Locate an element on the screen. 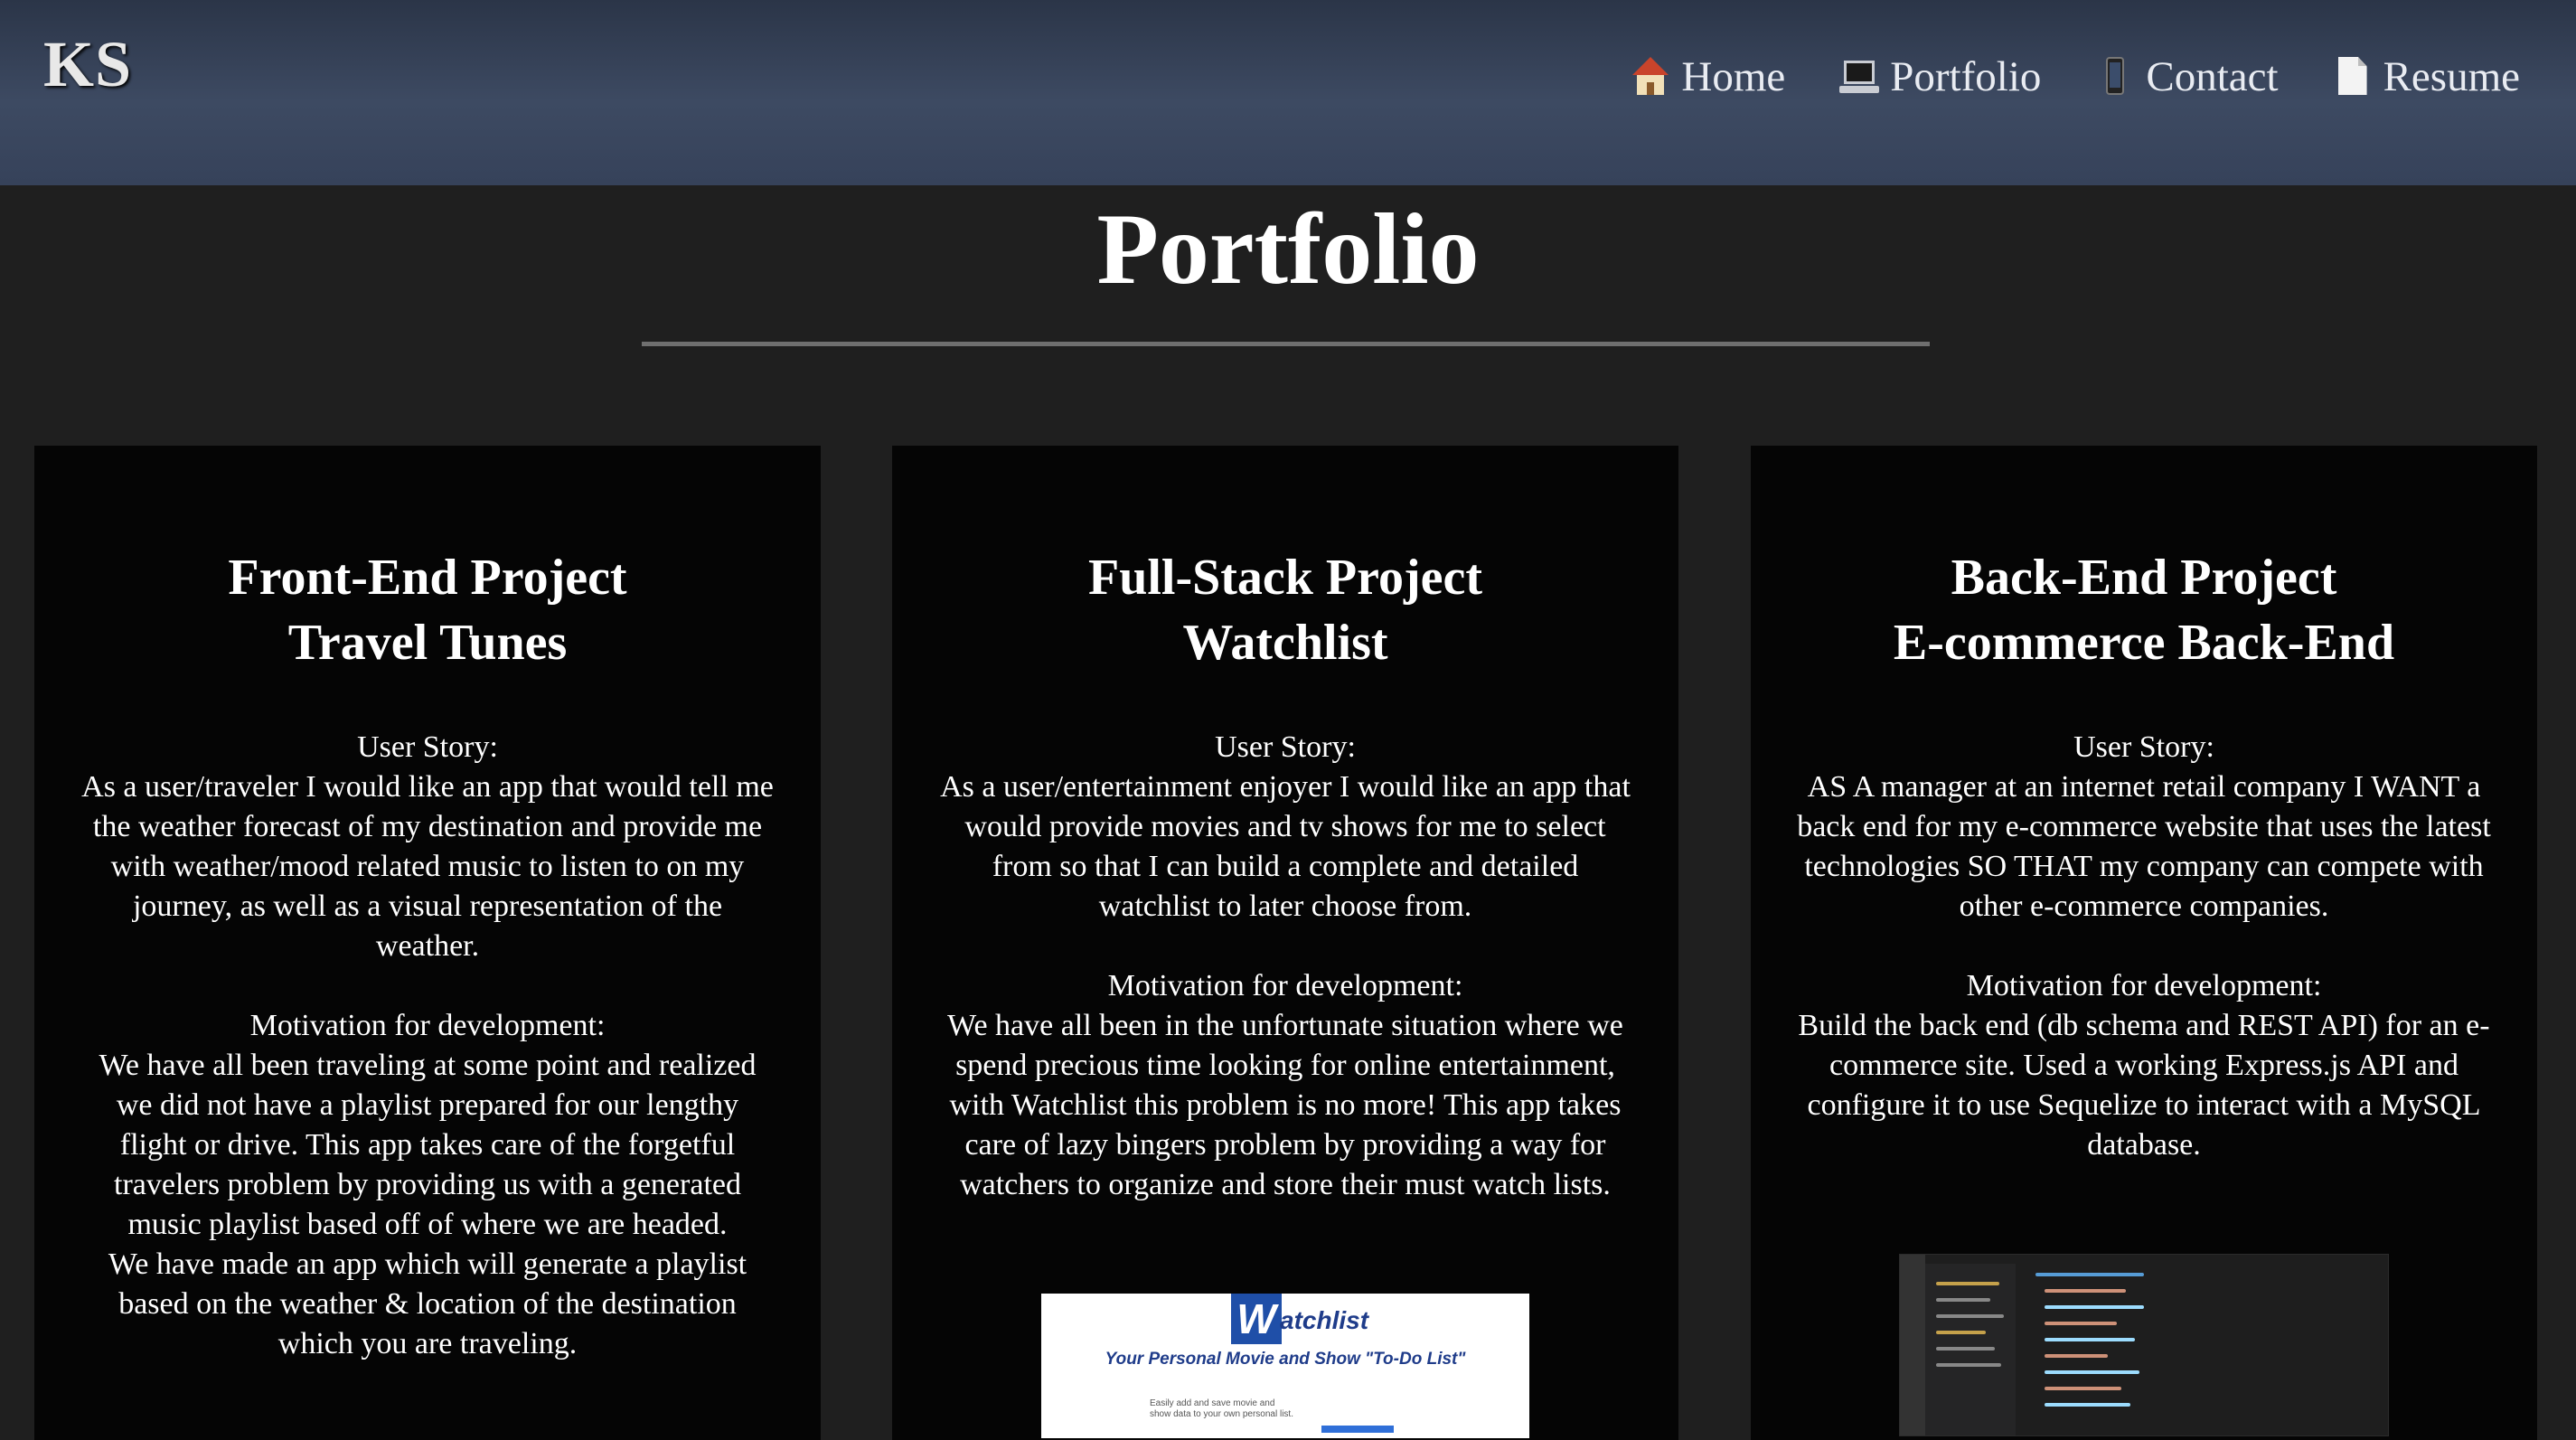 The image size is (2576, 1440). project-name: Travel Tunes is located at coordinates (428, 643).